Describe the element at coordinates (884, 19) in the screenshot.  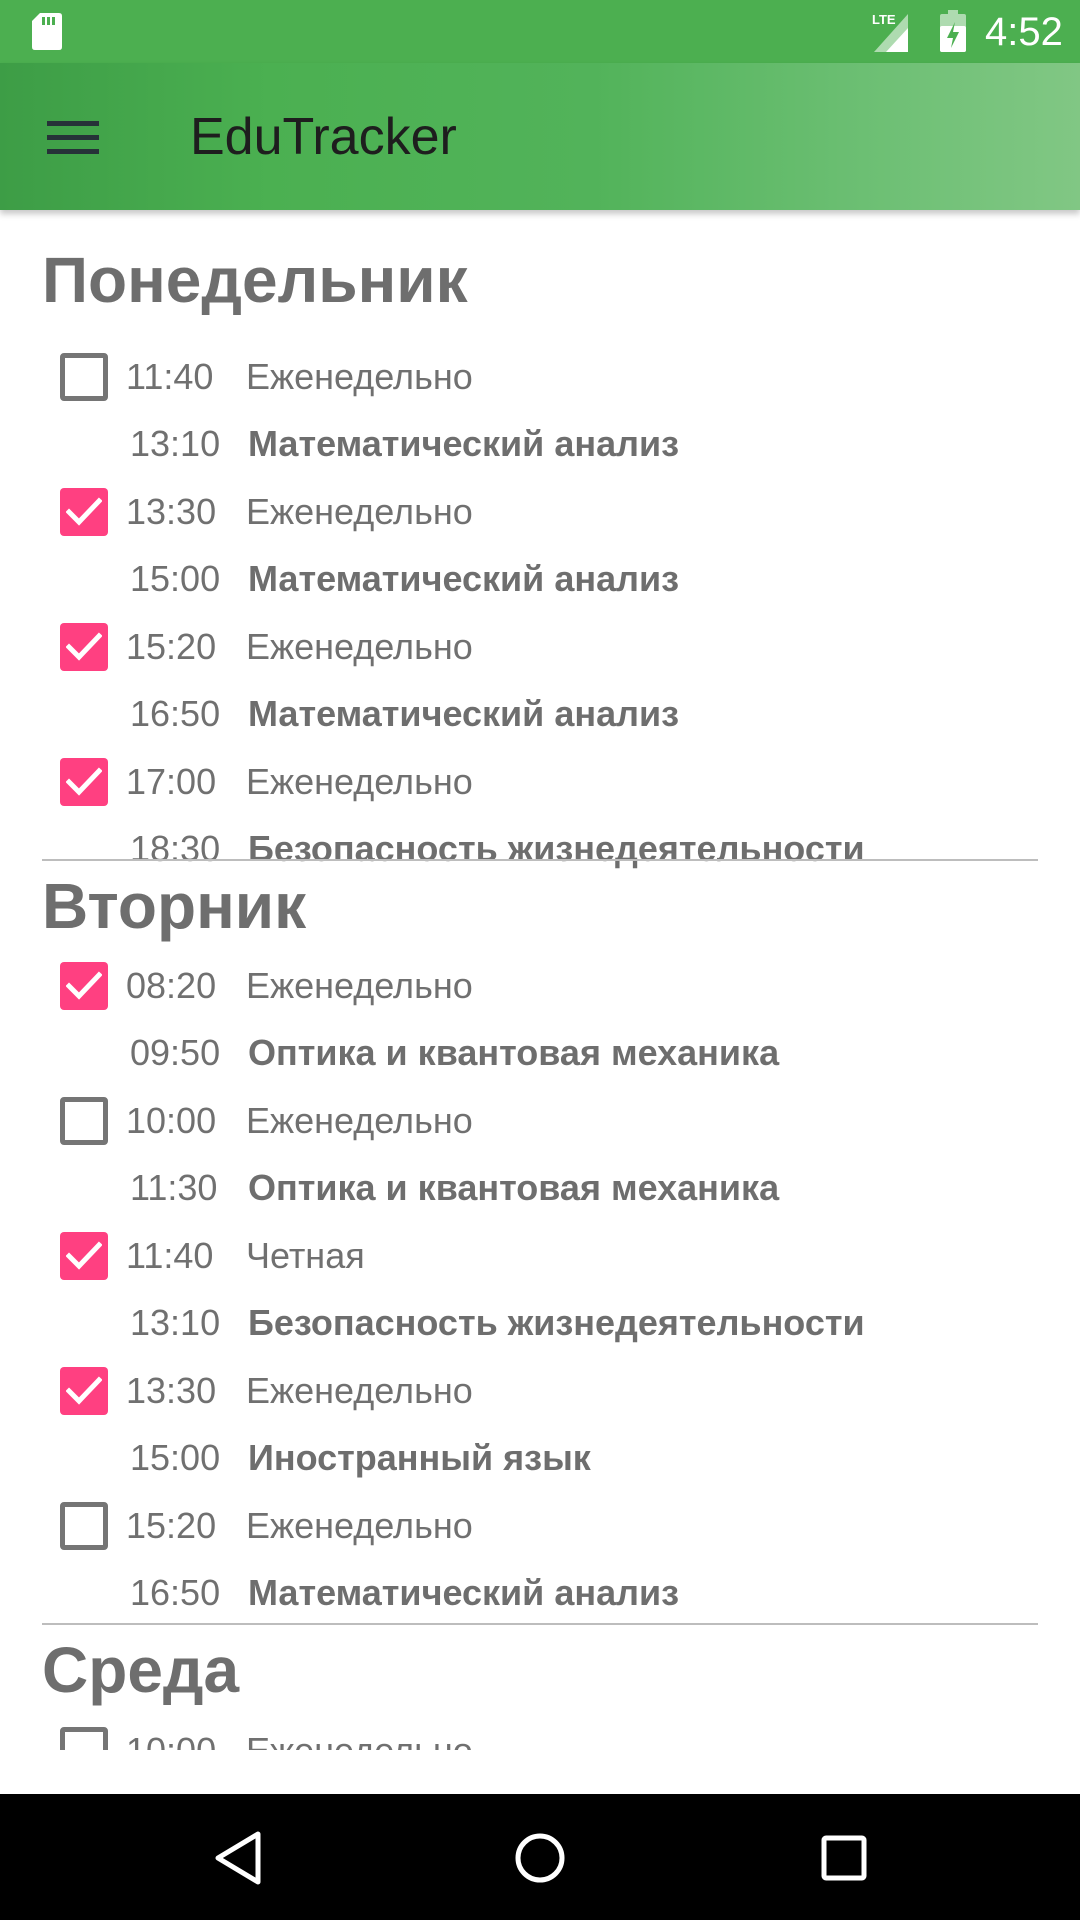
I see `network-type-label: LTE` at that location.